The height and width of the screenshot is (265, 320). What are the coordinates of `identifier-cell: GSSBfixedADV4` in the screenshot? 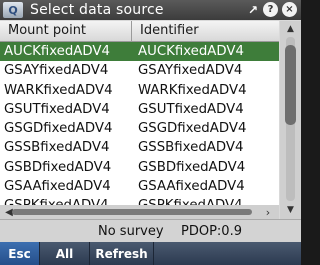 It's located at (191, 148).